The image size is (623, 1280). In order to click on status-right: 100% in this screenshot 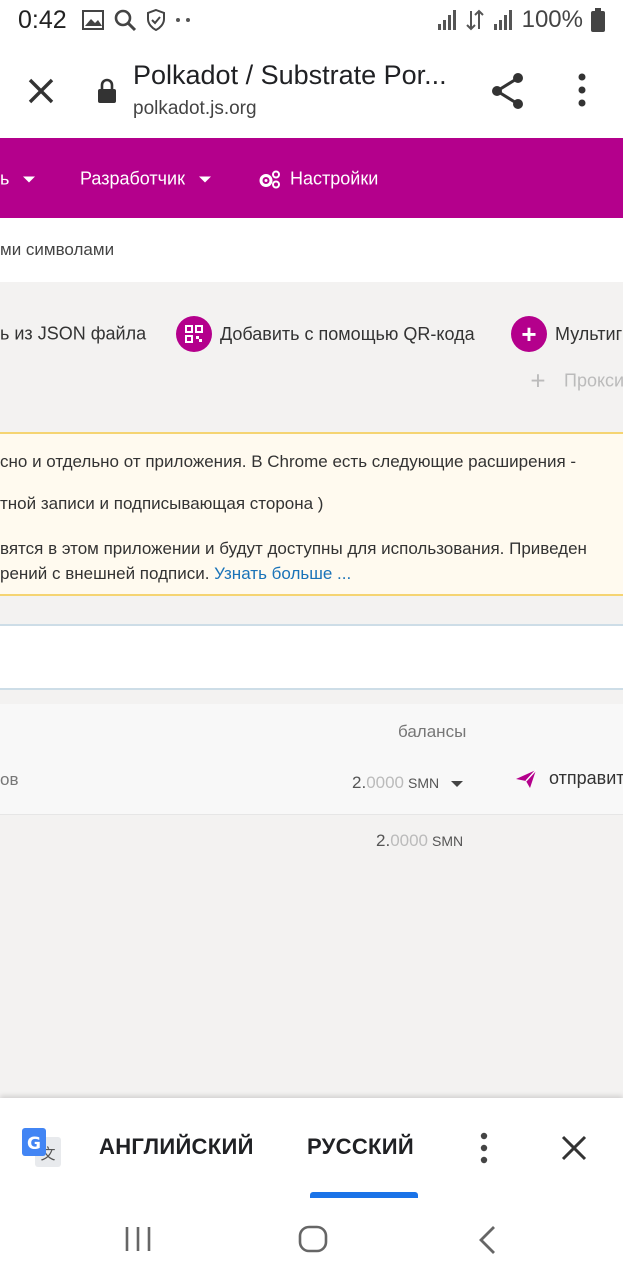, I will do `click(520, 20)`.